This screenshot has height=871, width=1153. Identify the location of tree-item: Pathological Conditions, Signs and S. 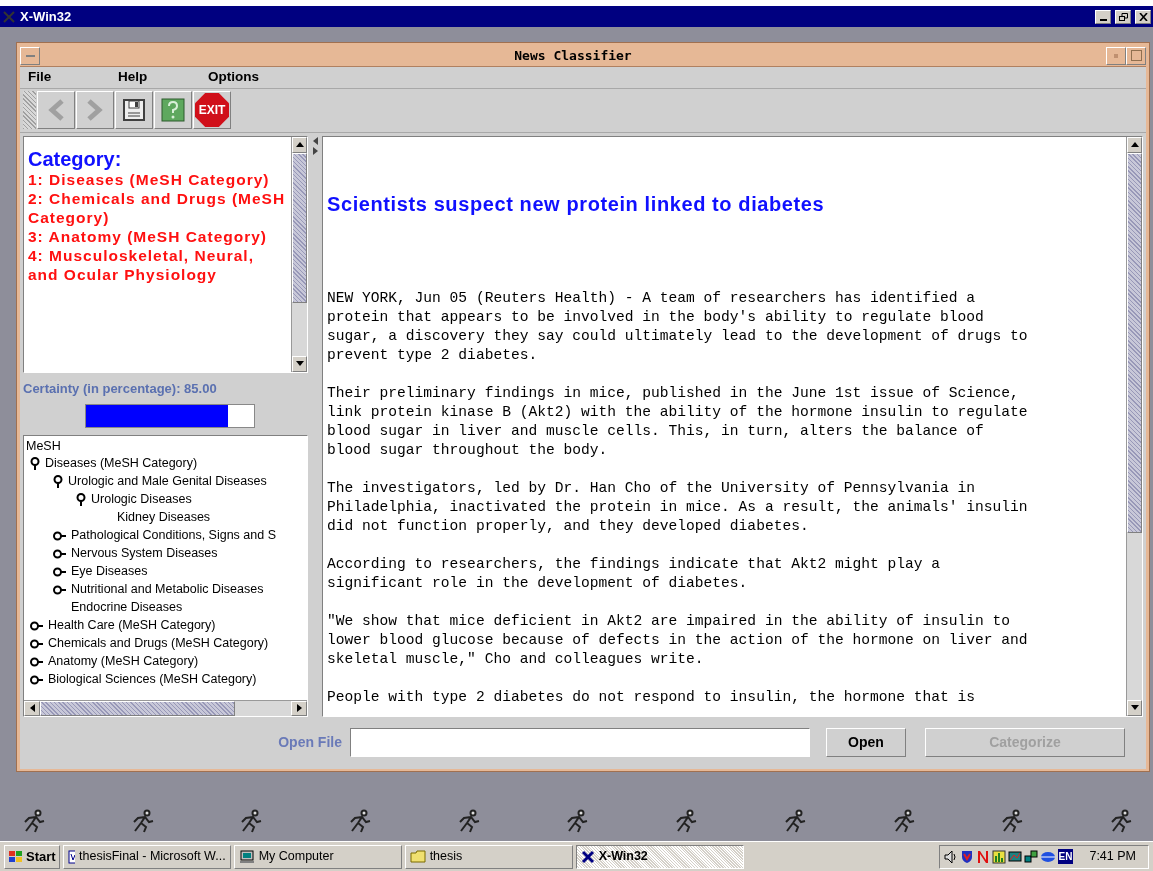
(173, 535).